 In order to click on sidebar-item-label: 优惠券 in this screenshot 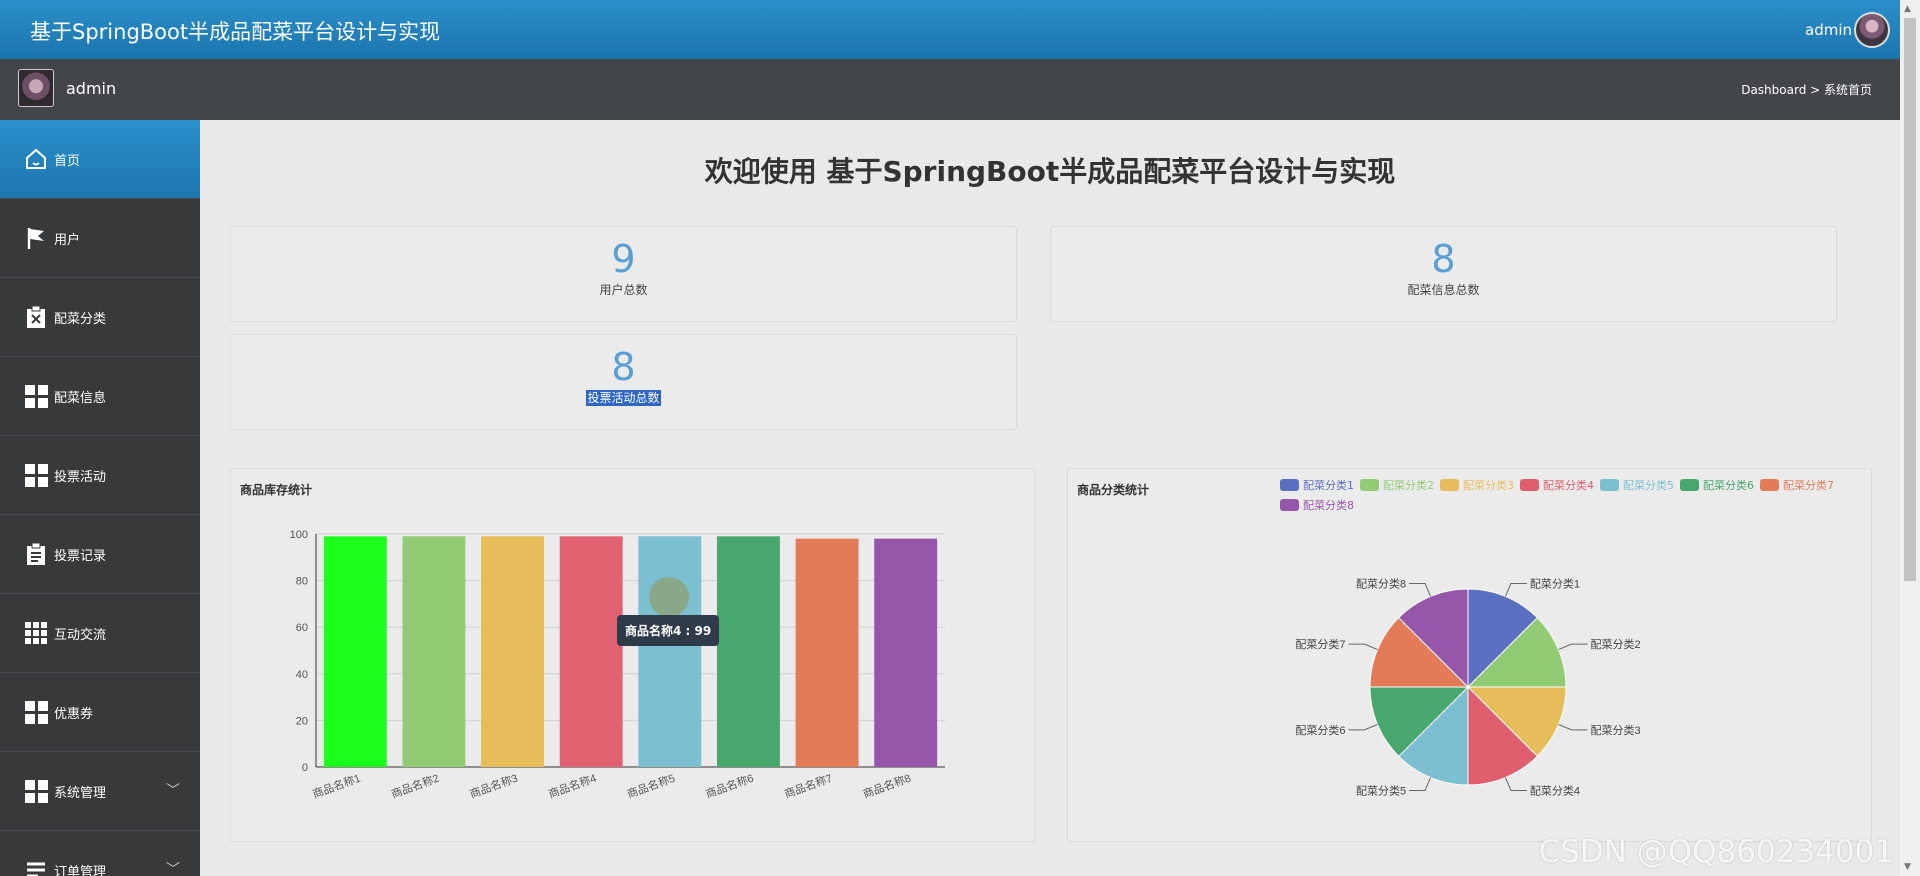, I will do `click(74, 714)`.